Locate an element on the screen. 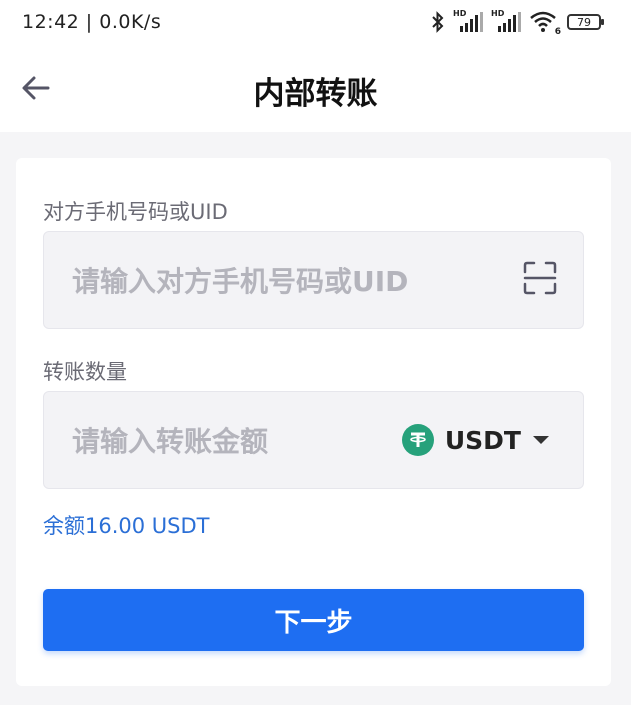 This screenshot has height=705, width=631. scan-button is located at coordinates (540, 278).